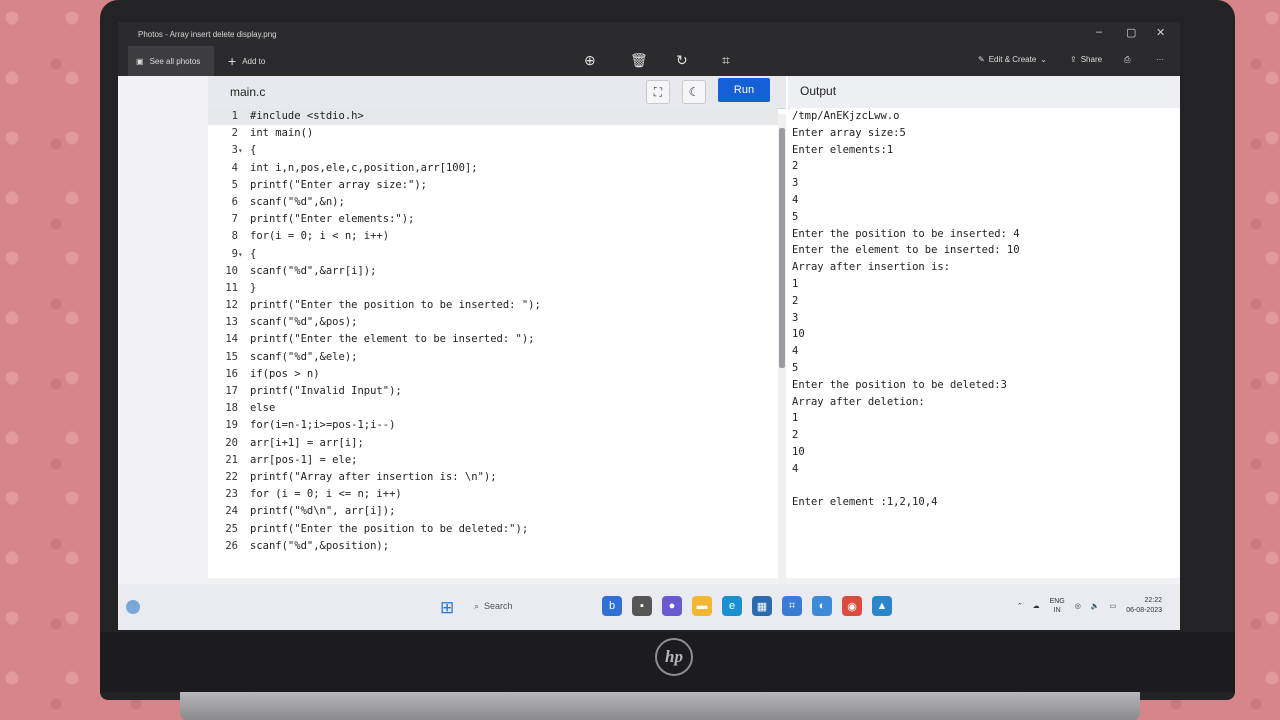  Describe the element at coordinates (493, 202) in the screenshot. I see `code-line: 6 scanf("%d",&n);` at that location.